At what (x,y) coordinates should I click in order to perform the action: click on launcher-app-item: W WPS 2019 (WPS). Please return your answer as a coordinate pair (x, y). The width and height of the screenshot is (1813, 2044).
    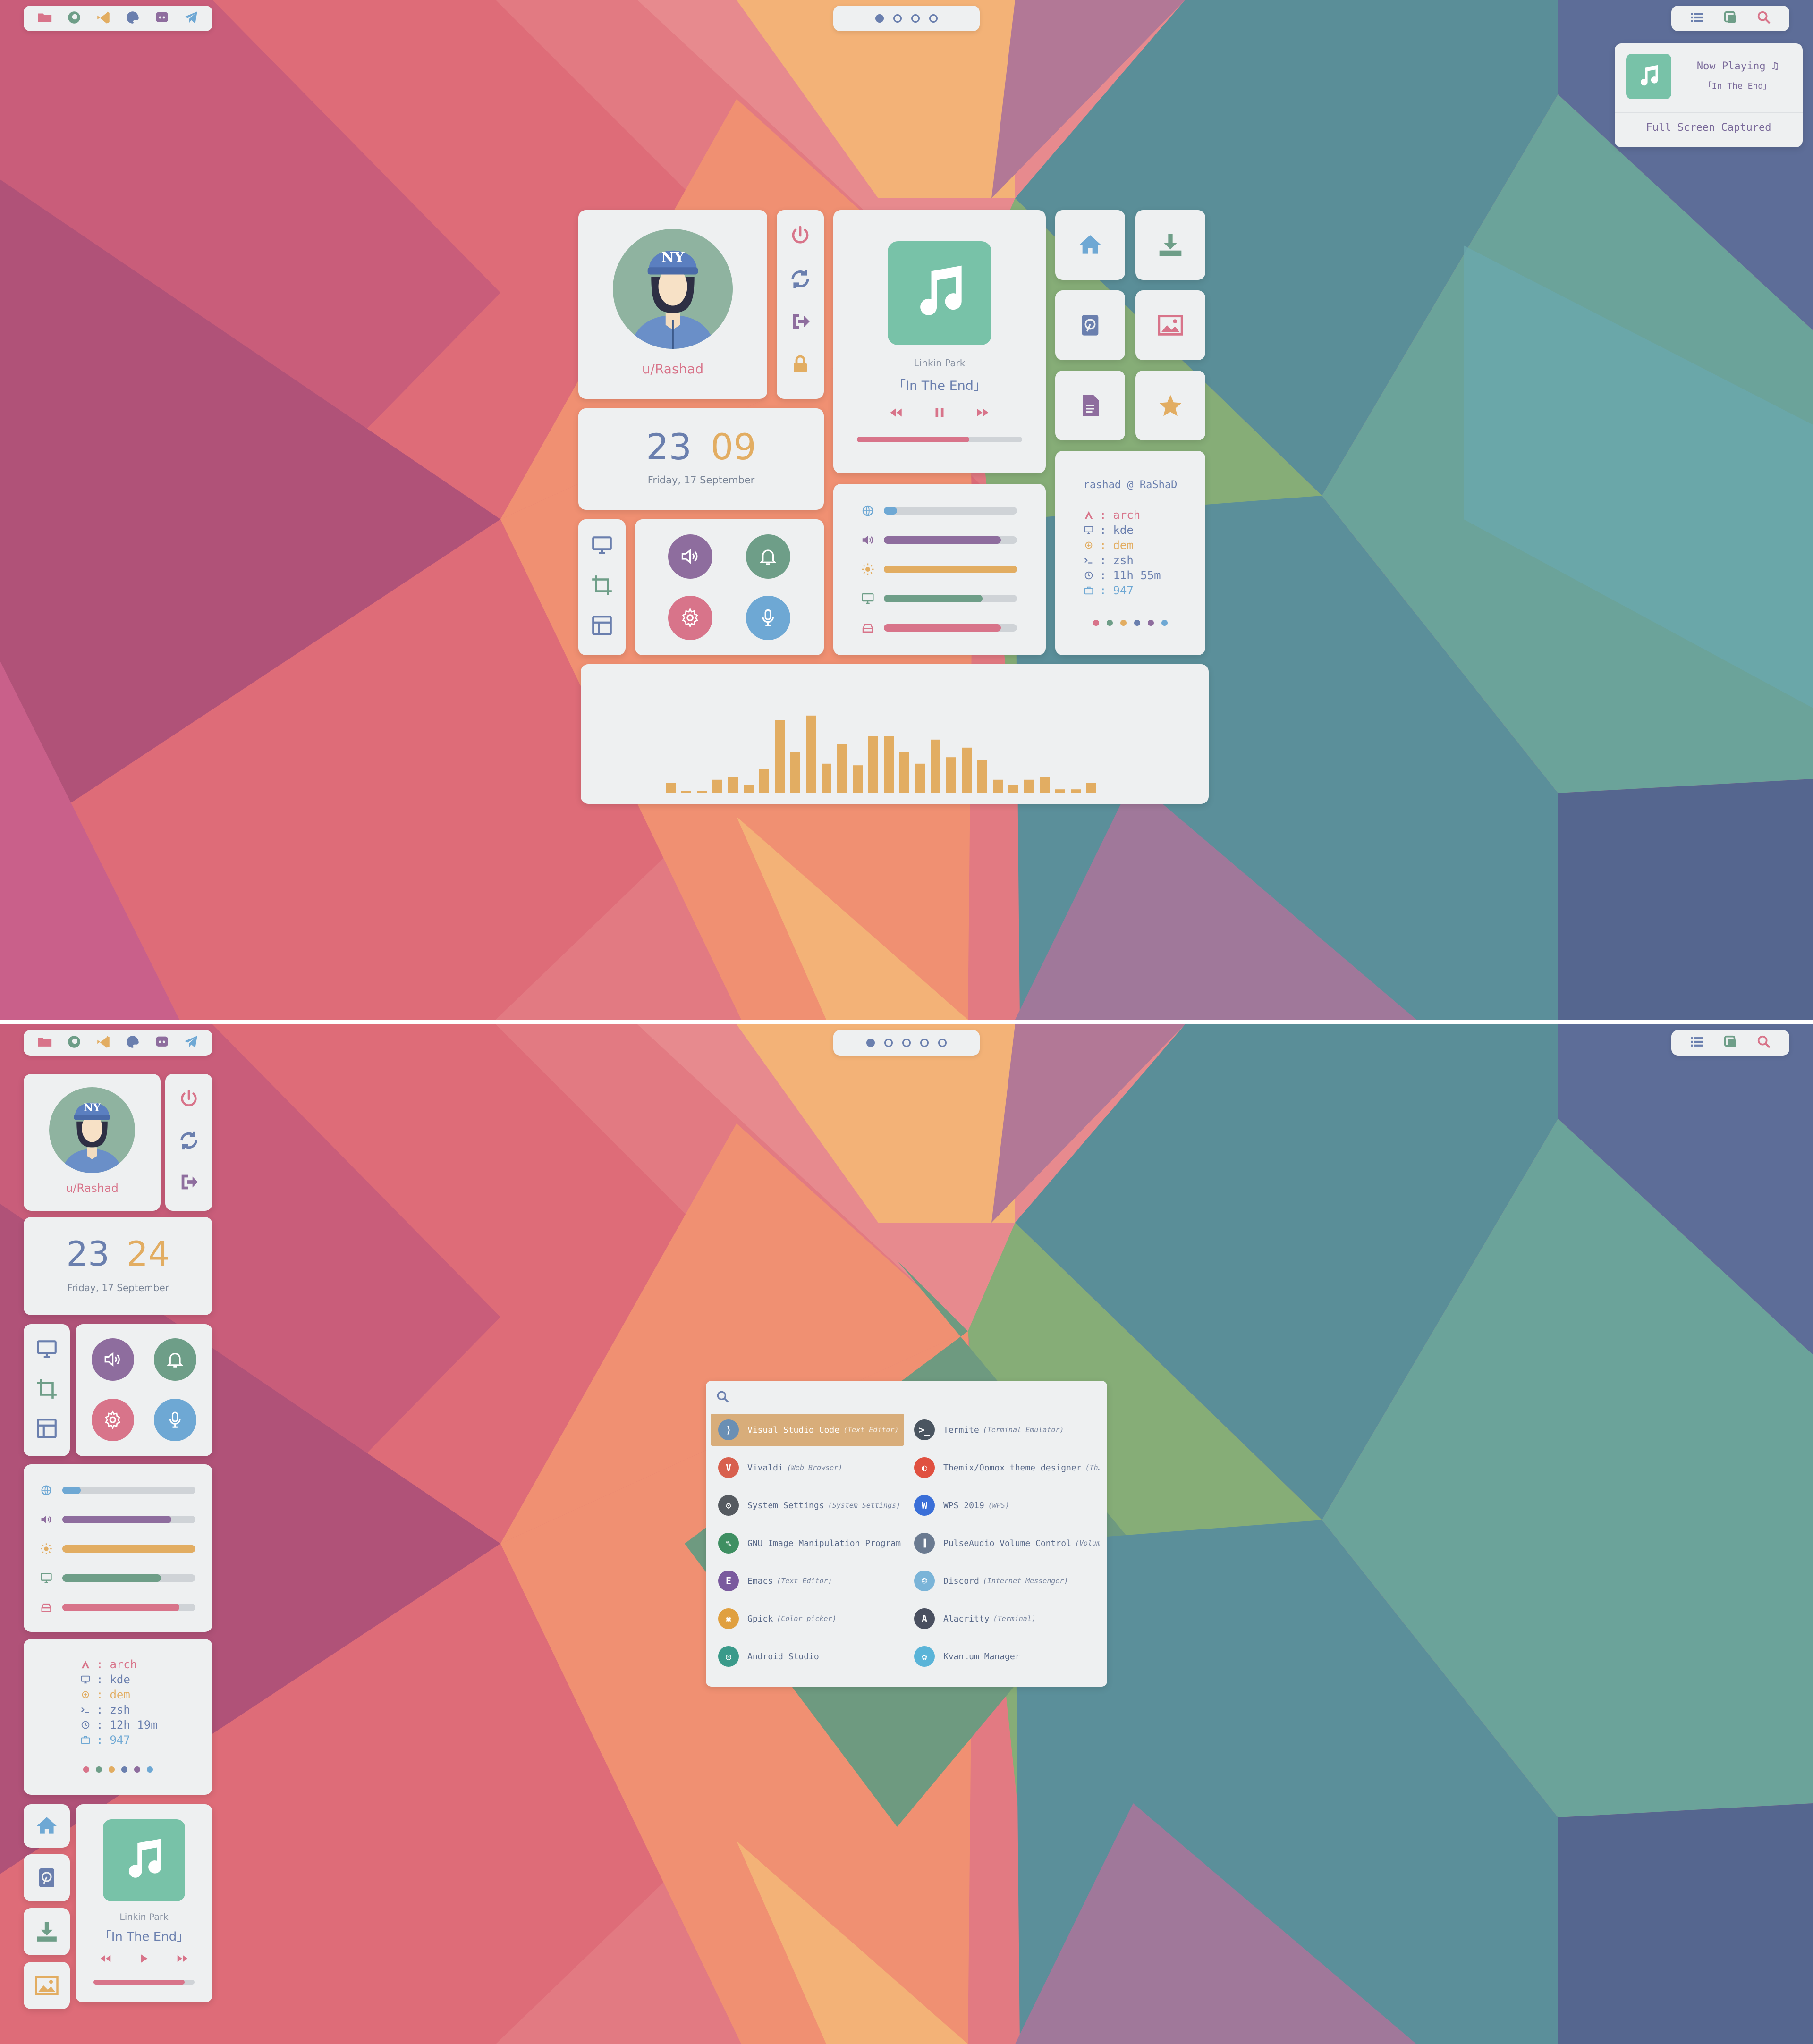
    Looking at the image, I should click on (1003, 1505).